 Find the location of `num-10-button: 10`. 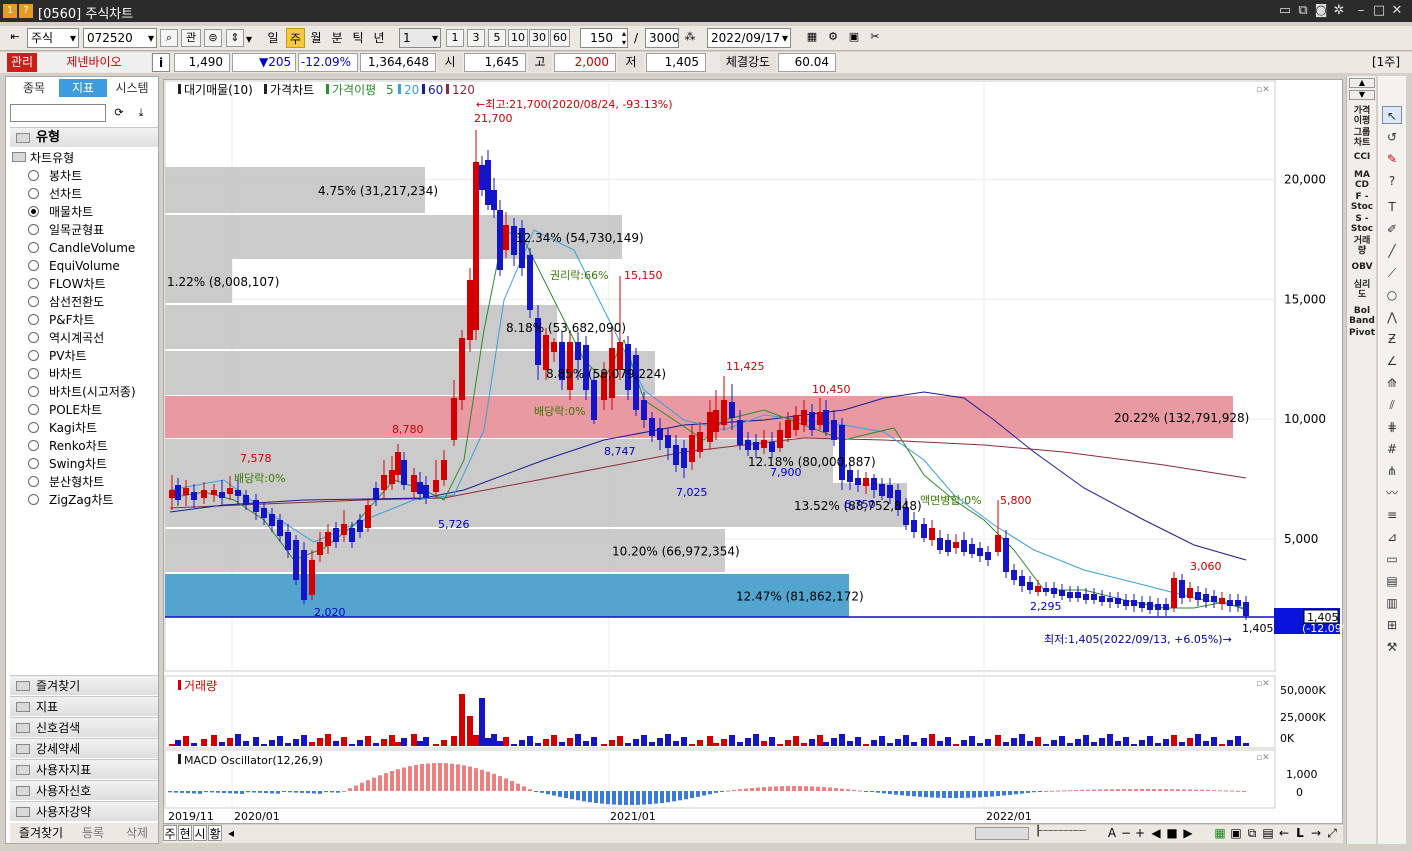

num-10-button: 10 is located at coordinates (518, 38).